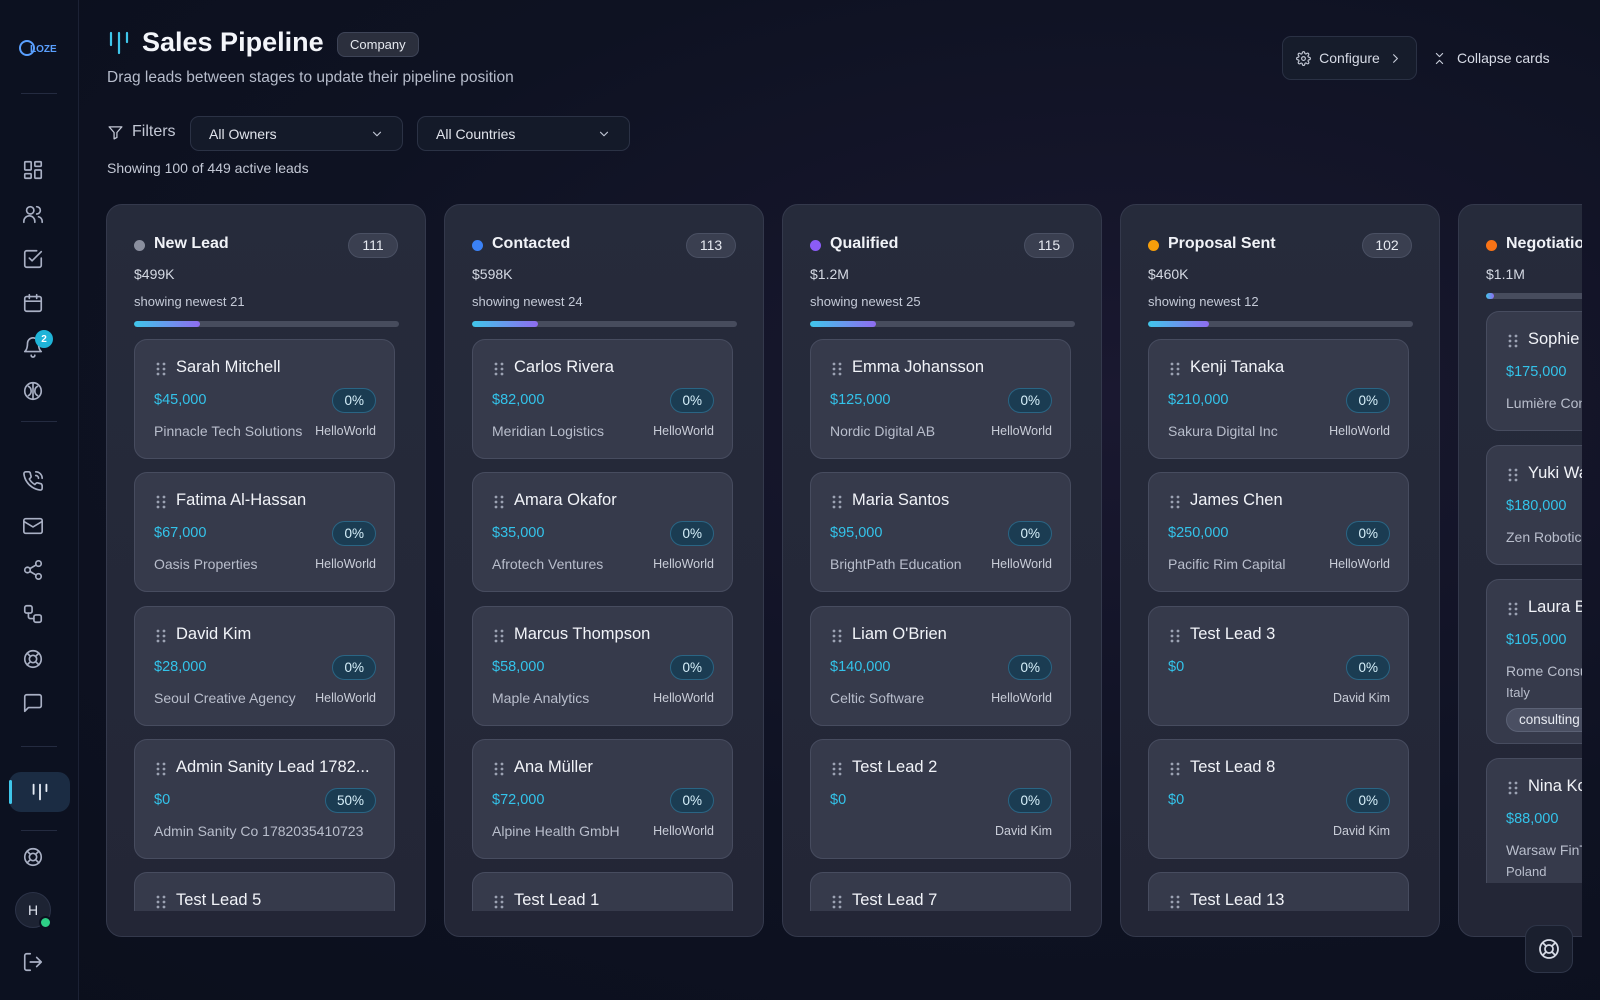 The height and width of the screenshot is (1000, 1600). I want to click on column-count-badge: 111, so click(373, 245).